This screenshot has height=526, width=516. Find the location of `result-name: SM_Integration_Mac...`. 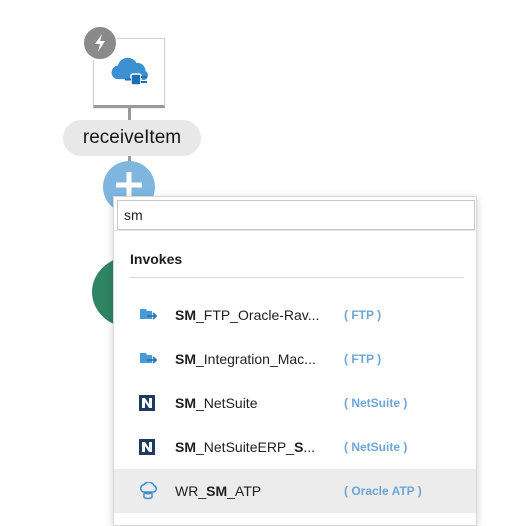

result-name: SM_Integration_Mac... is located at coordinates (245, 359).